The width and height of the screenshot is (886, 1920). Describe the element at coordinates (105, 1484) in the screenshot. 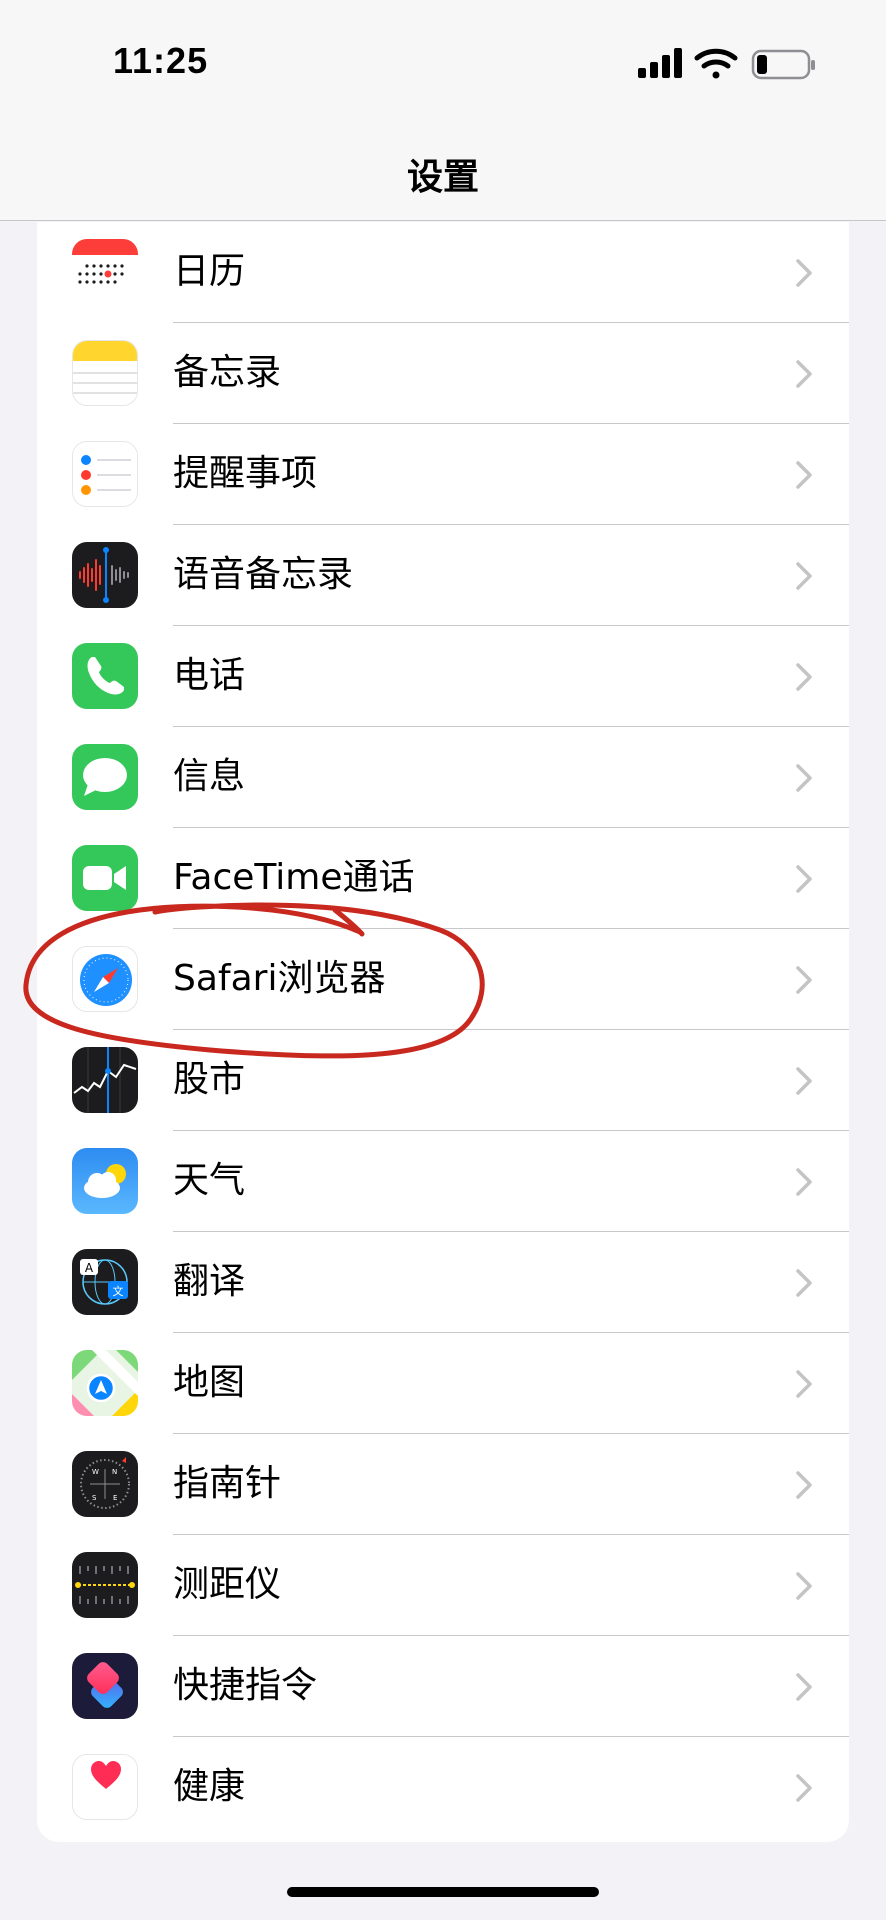

I see `compass-icon: W N S E` at that location.